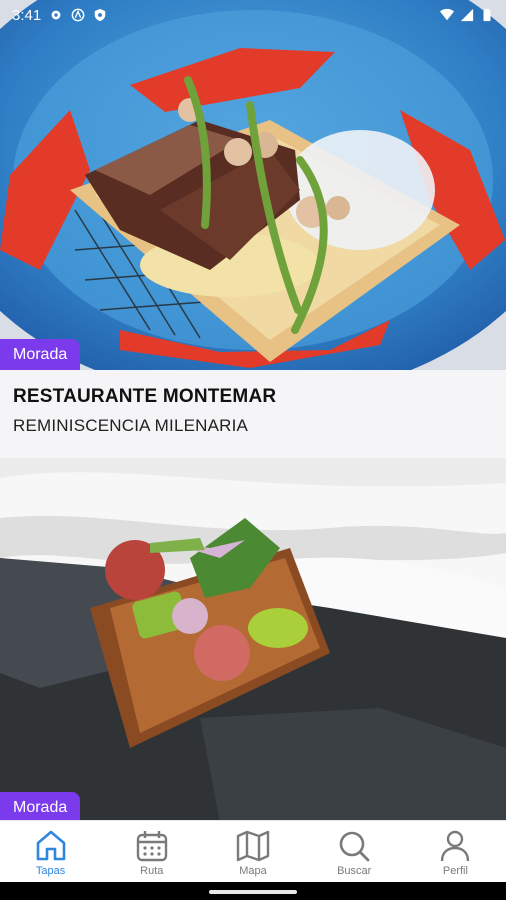 Image resolution: width=506 pixels, height=900 pixels. What do you see at coordinates (145, 396) in the screenshot?
I see `restaurant-name: RESTAURANTE MONTEMAR` at bounding box center [145, 396].